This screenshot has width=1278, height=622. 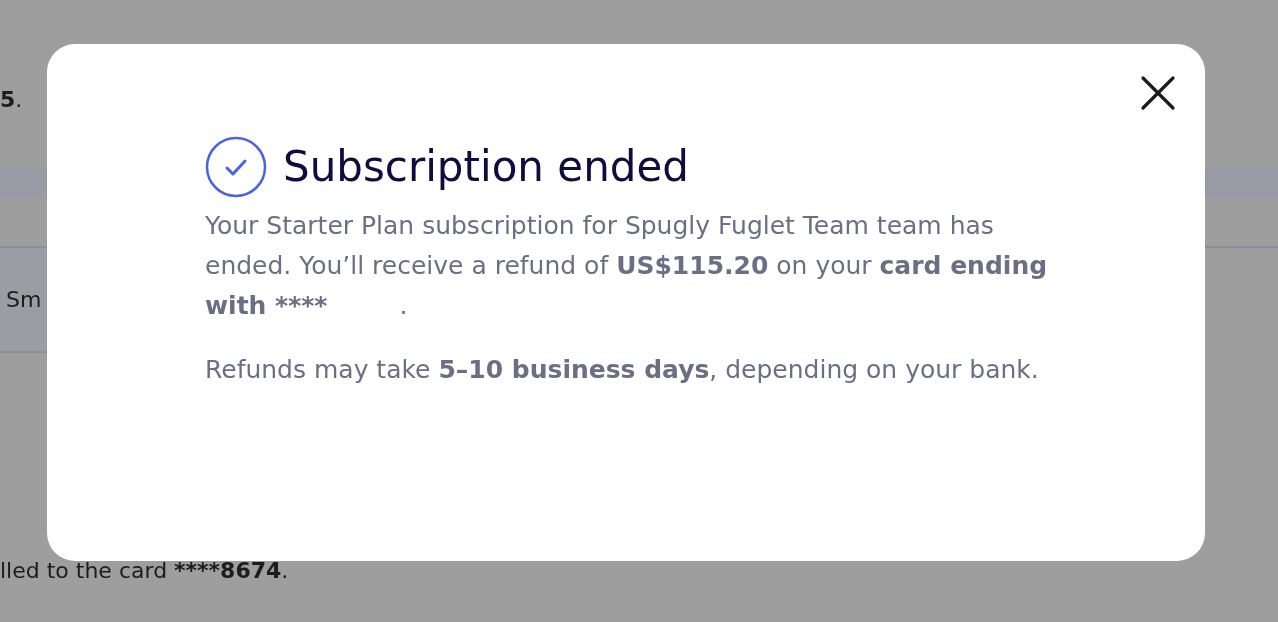 I want to click on dialog-message: Refunds may take 5–10 business days, depending on your bank., so click(x=622, y=370).